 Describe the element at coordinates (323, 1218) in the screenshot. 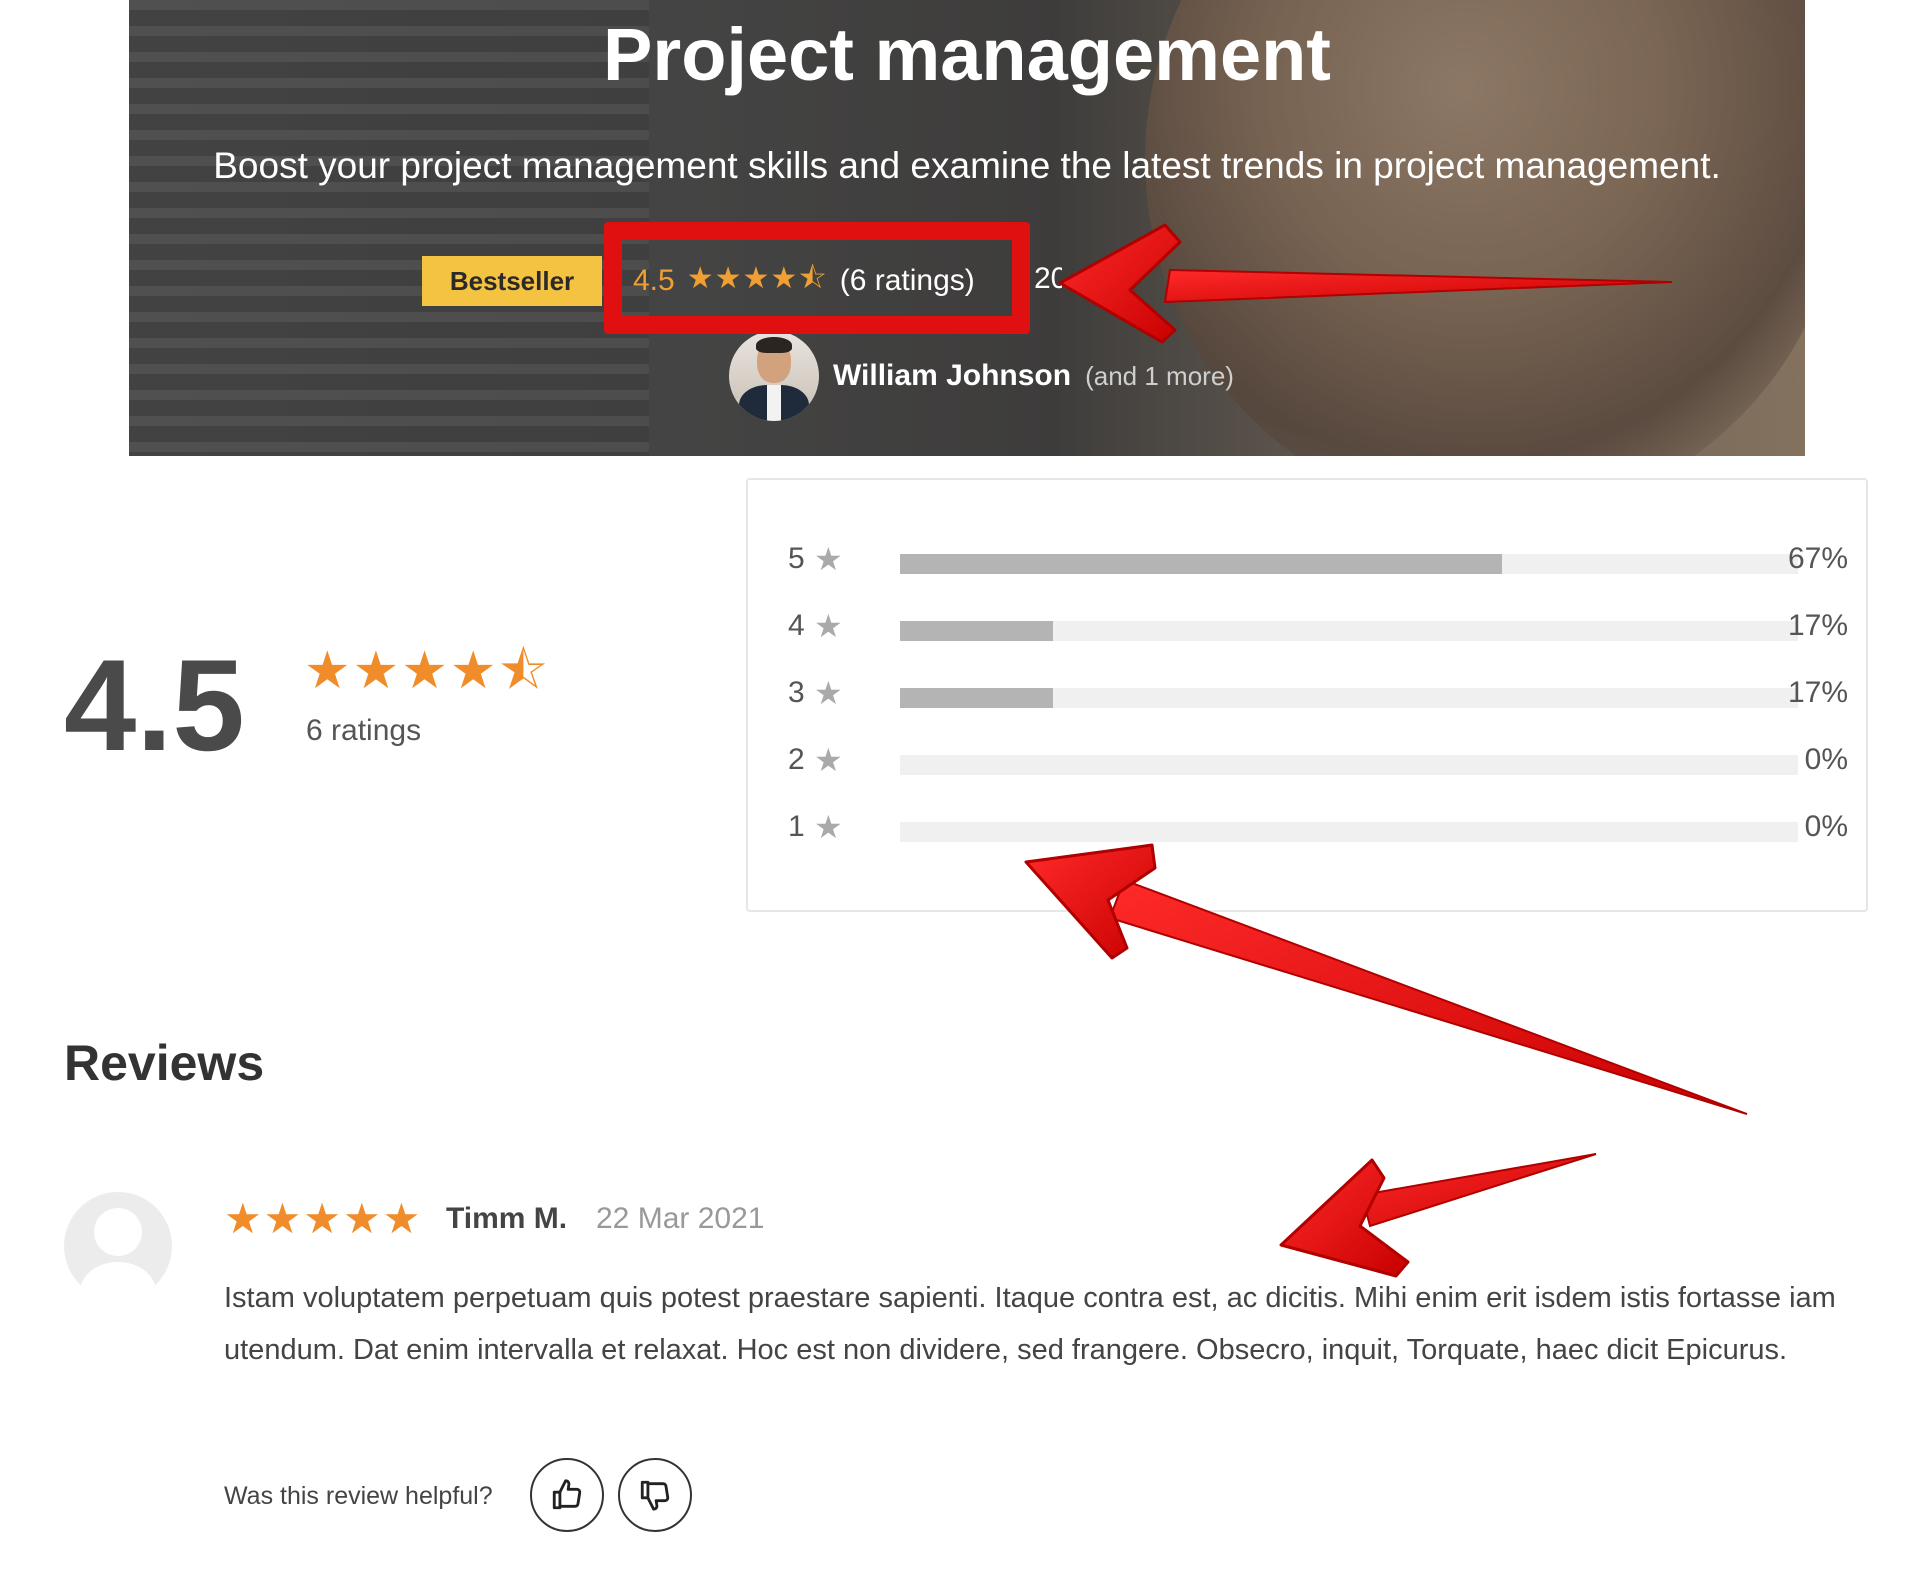

I see `review-stars-icon: ★★★★★` at that location.